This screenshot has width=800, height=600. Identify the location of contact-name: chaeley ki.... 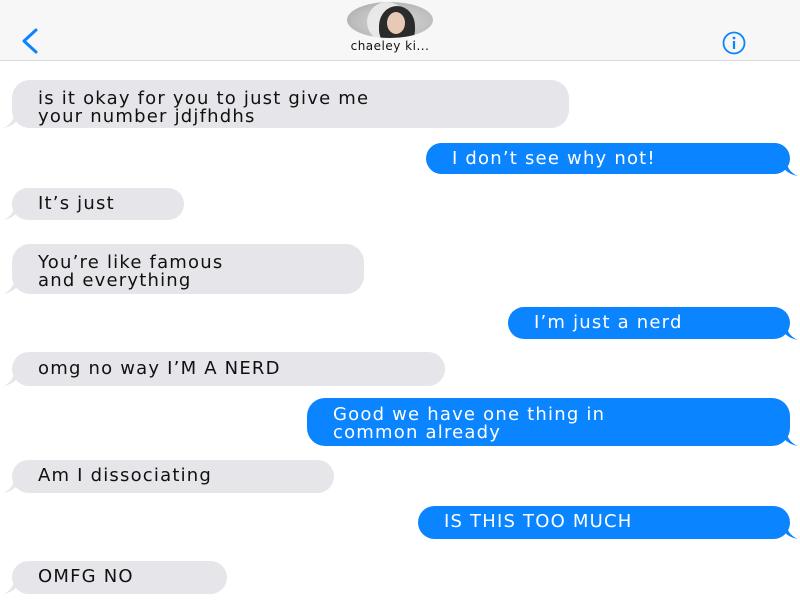
(390, 46).